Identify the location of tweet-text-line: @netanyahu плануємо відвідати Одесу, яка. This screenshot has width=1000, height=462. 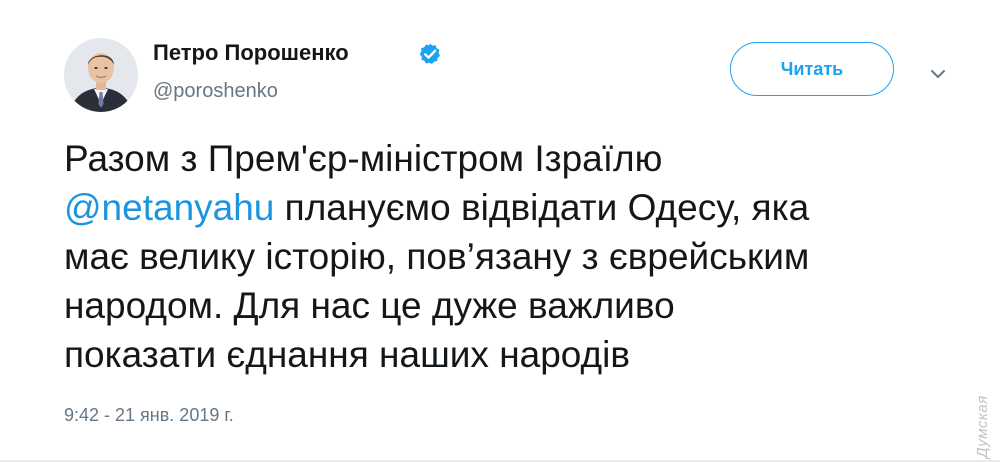
(514, 207).